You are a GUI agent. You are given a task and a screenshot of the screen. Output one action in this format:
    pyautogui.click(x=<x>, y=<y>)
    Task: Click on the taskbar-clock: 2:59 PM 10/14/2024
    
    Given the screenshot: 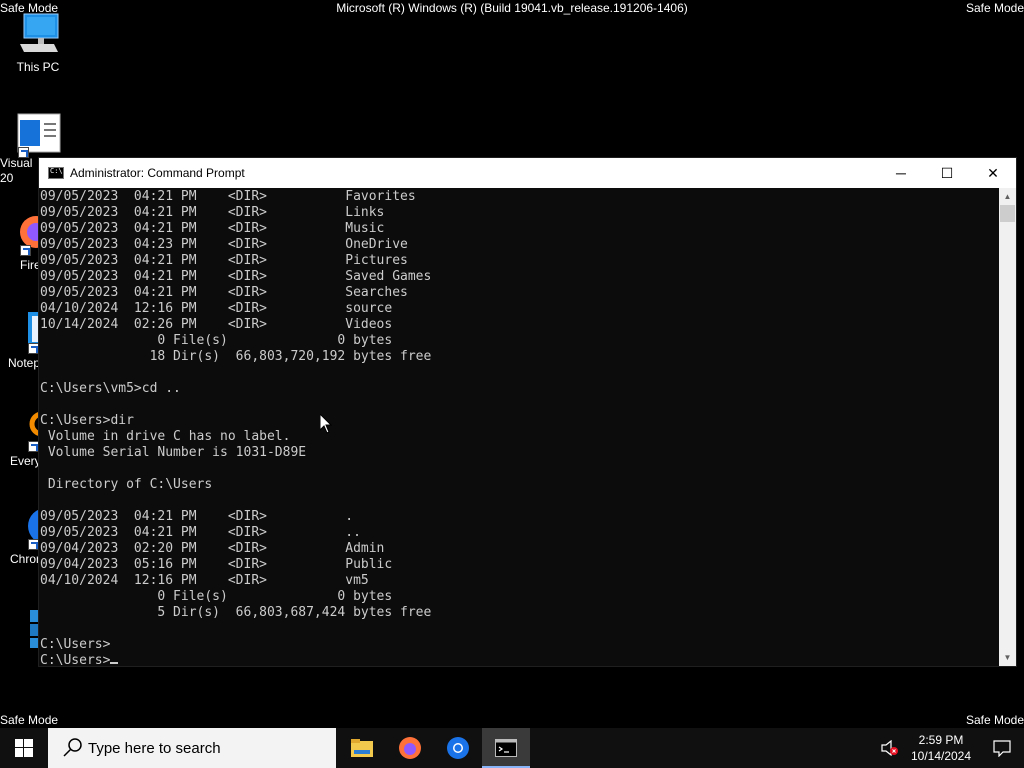 What is the action you would take?
    pyautogui.click(x=941, y=748)
    